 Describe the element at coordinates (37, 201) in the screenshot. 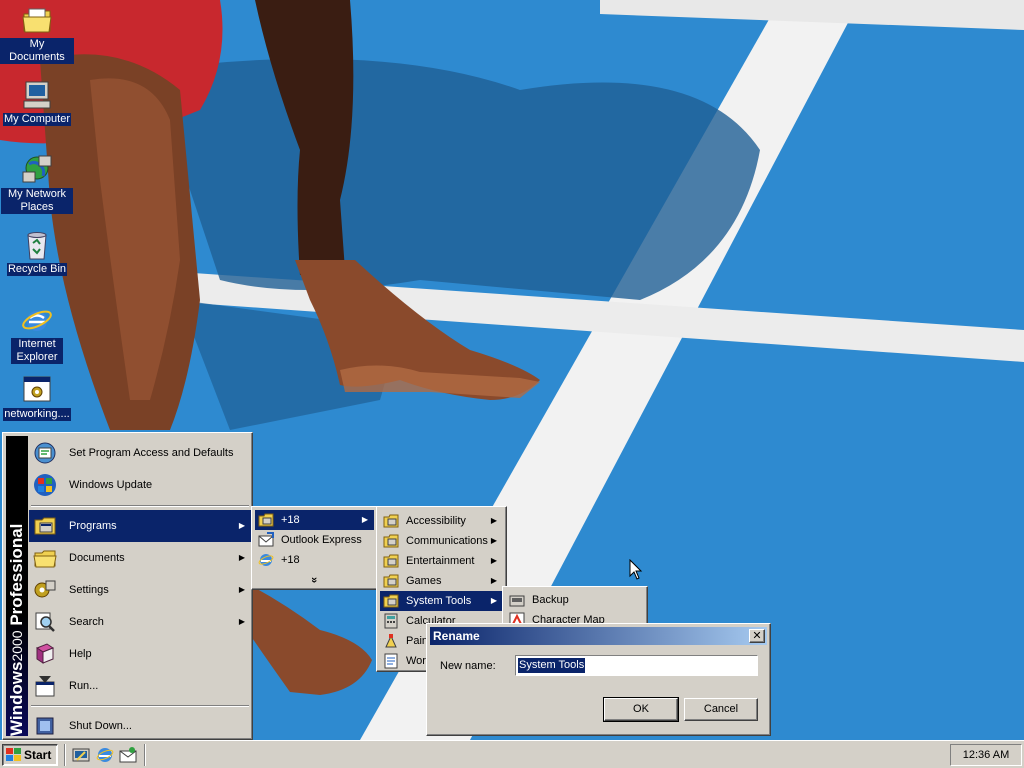

I see `desktop-icon-label: My Network Places` at that location.